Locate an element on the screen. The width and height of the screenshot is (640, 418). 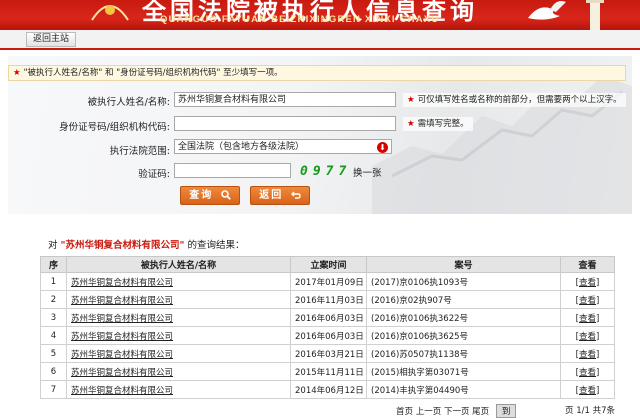
return-arrow-icon is located at coordinates (295, 195).